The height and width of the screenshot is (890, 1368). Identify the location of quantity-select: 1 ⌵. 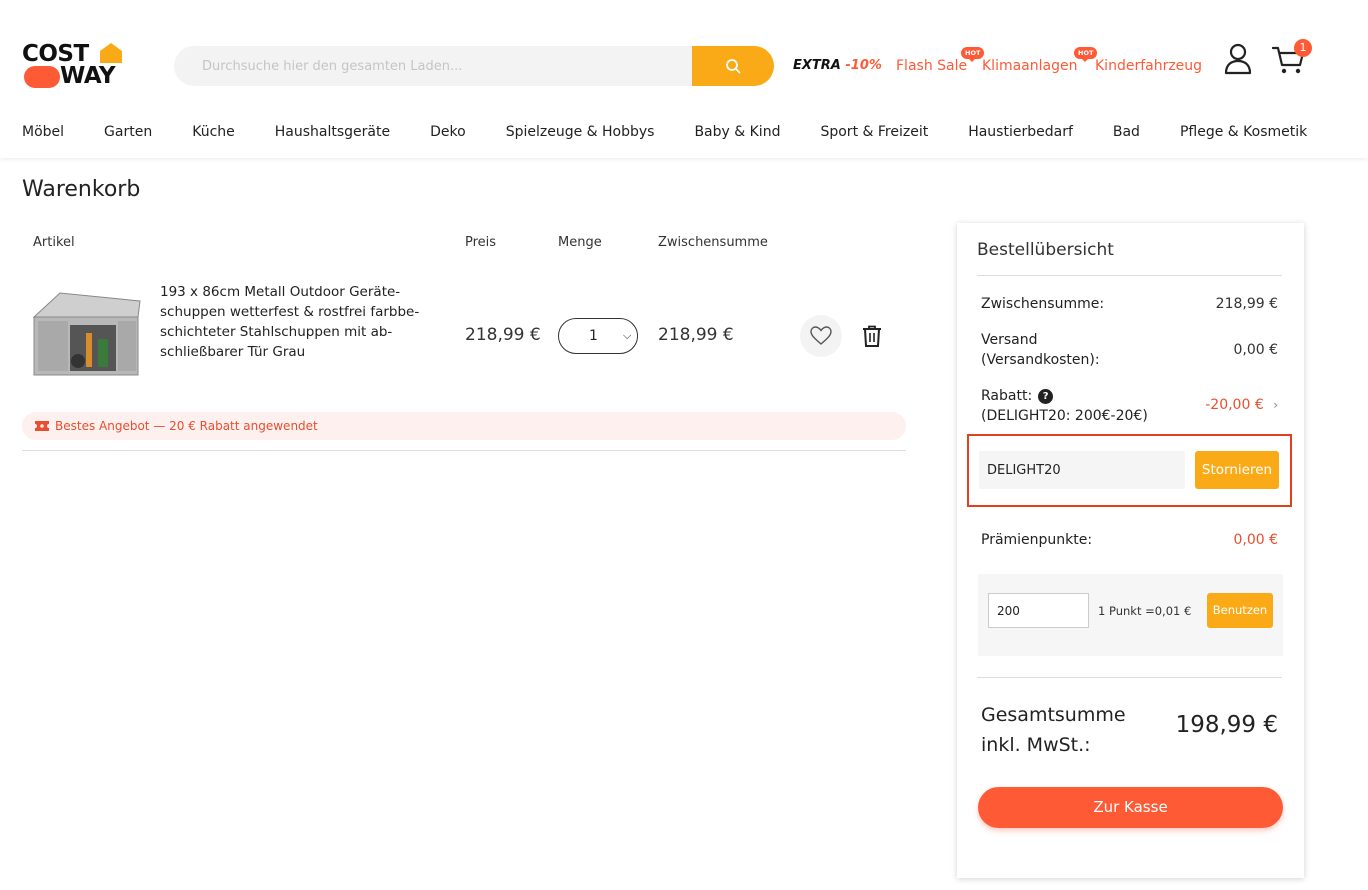
(598, 336).